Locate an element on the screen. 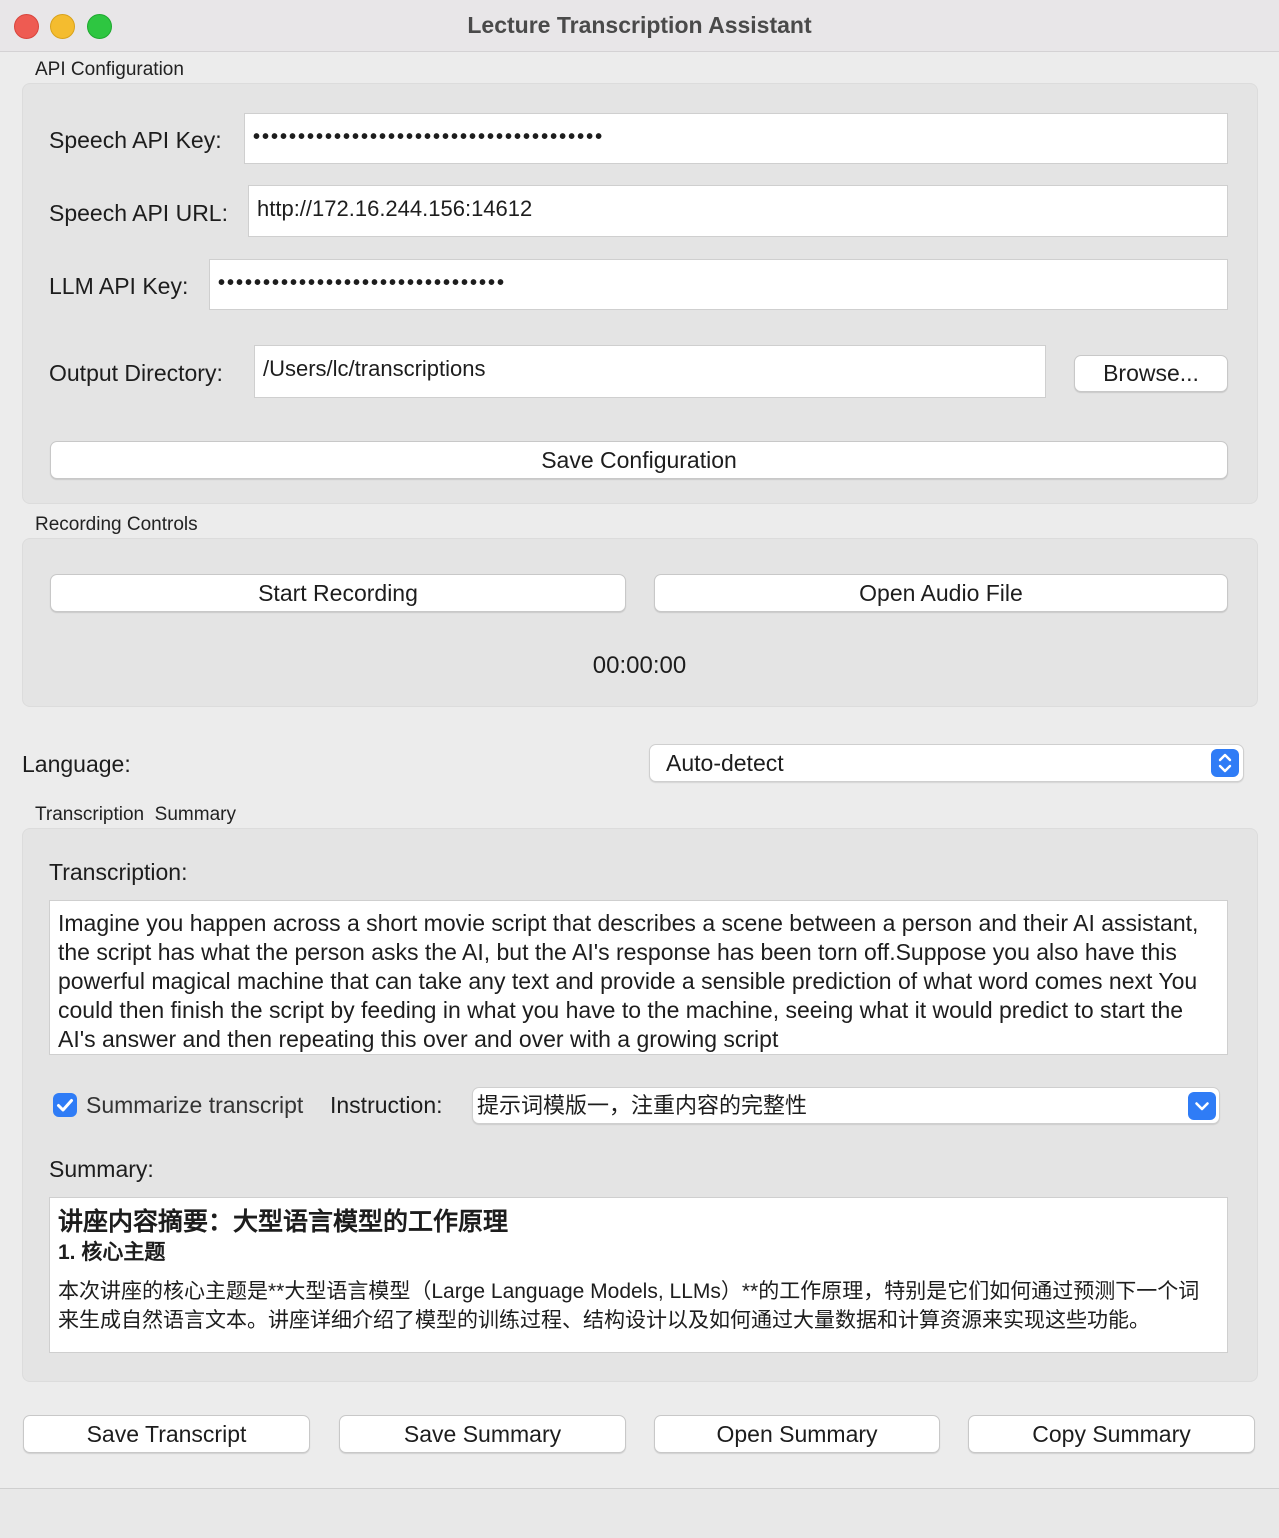  recording-timer: 00:00:00 is located at coordinates (639, 665).